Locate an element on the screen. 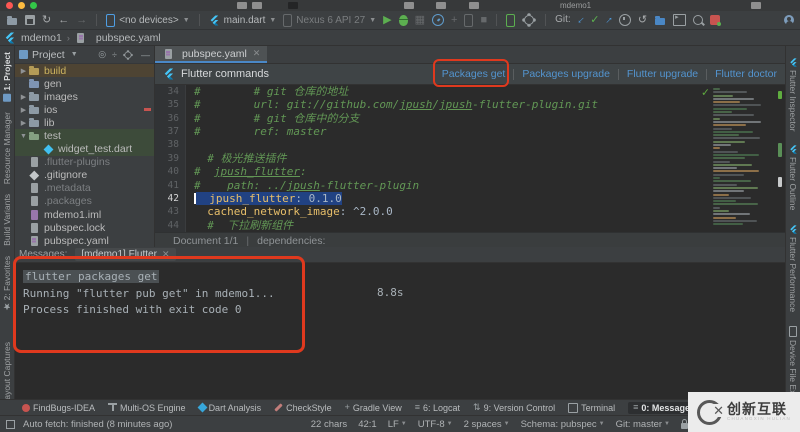 This screenshot has height=432, width=800. code-line-43: 43 cached_network_image: ^2.0.0 is located at coordinates (470, 212).